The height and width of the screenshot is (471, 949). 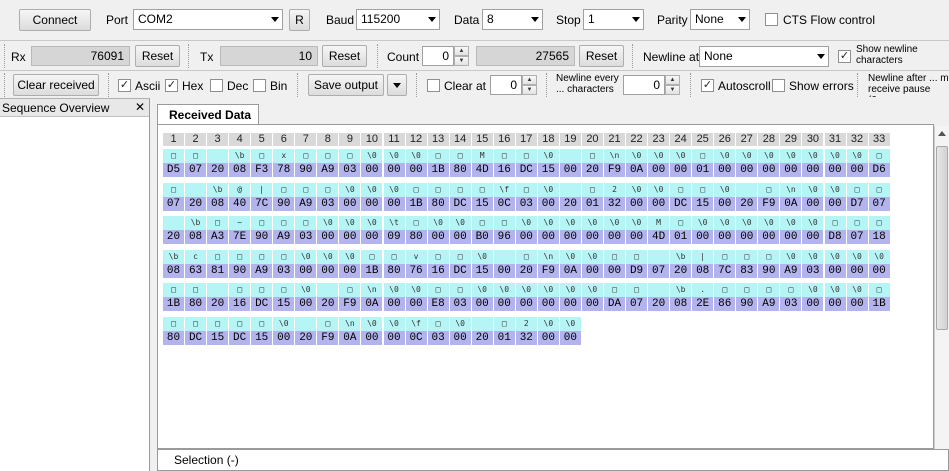 I want to click on ascii-cell: M, so click(x=659, y=223).